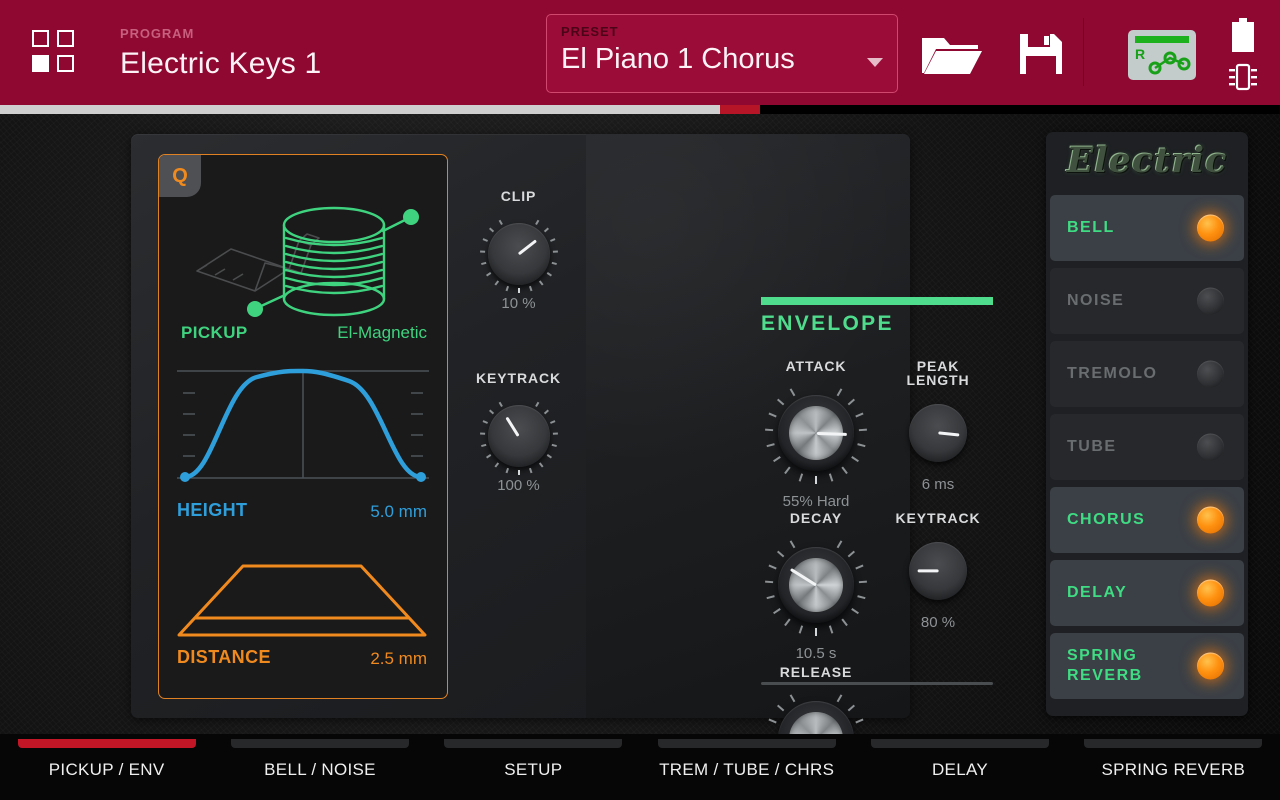 The width and height of the screenshot is (1280, 800). I want to click on module-led-noise, so click(1210, 301).